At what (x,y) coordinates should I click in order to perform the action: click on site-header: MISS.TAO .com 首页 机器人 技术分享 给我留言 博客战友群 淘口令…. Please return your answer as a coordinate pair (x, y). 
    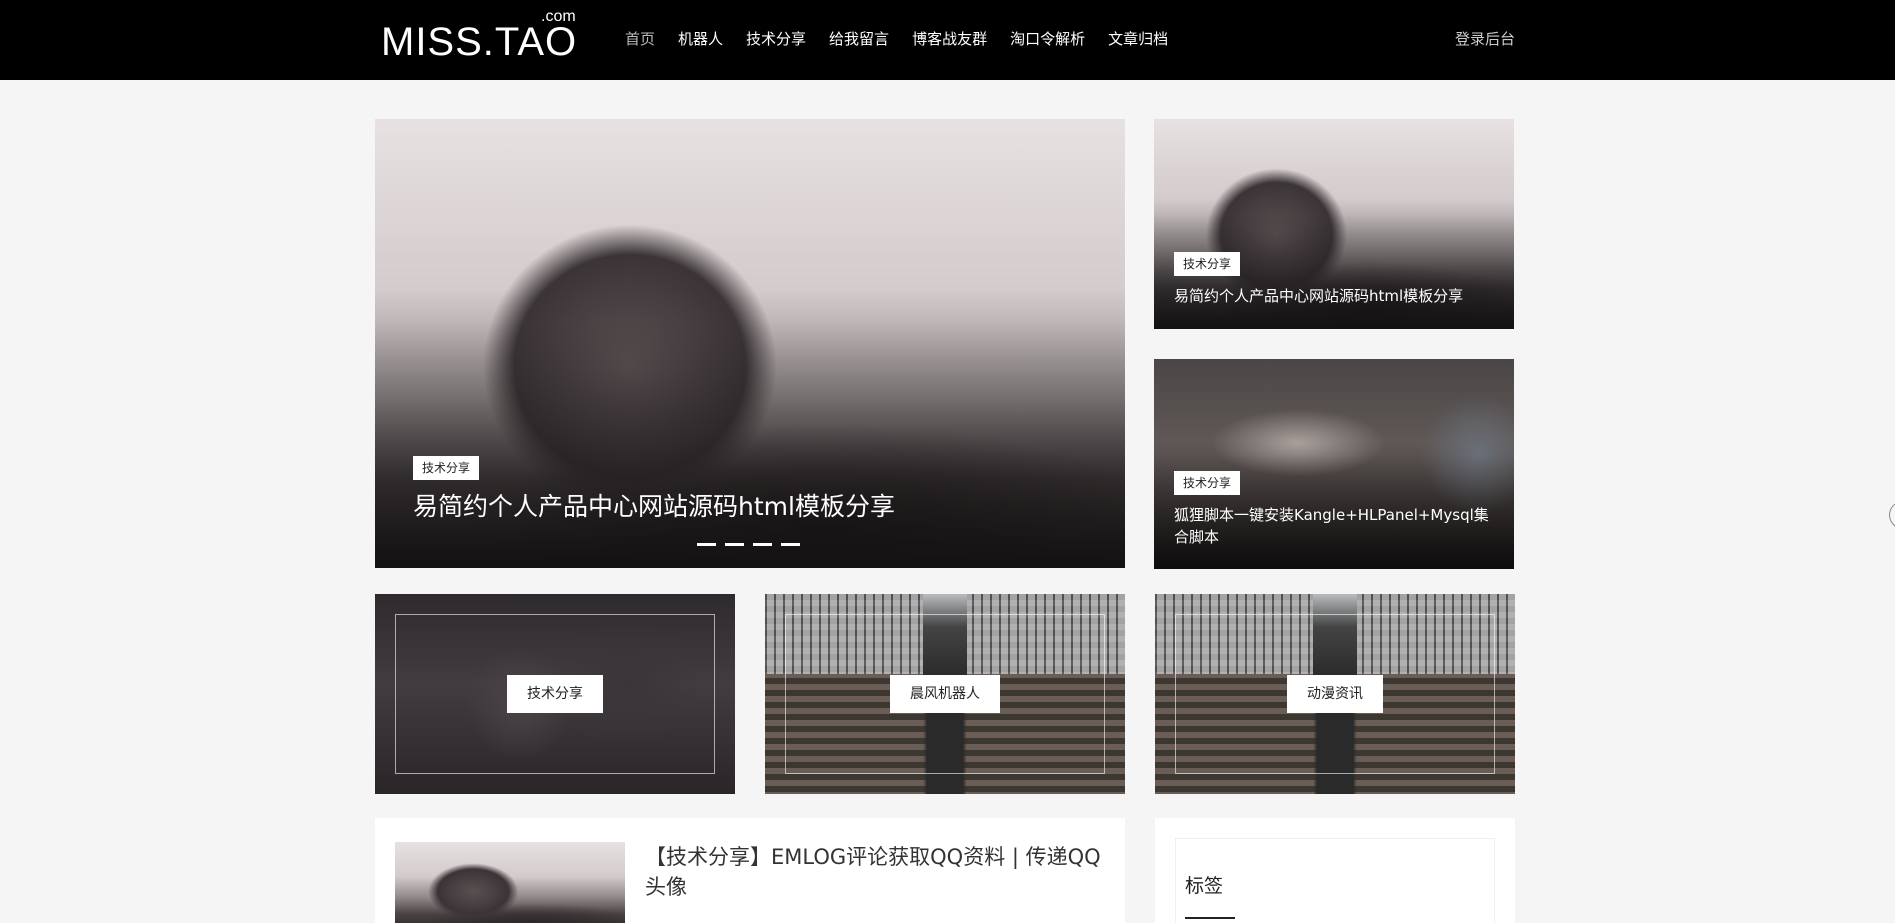
    Looking at the image, I should click on (947, 40).